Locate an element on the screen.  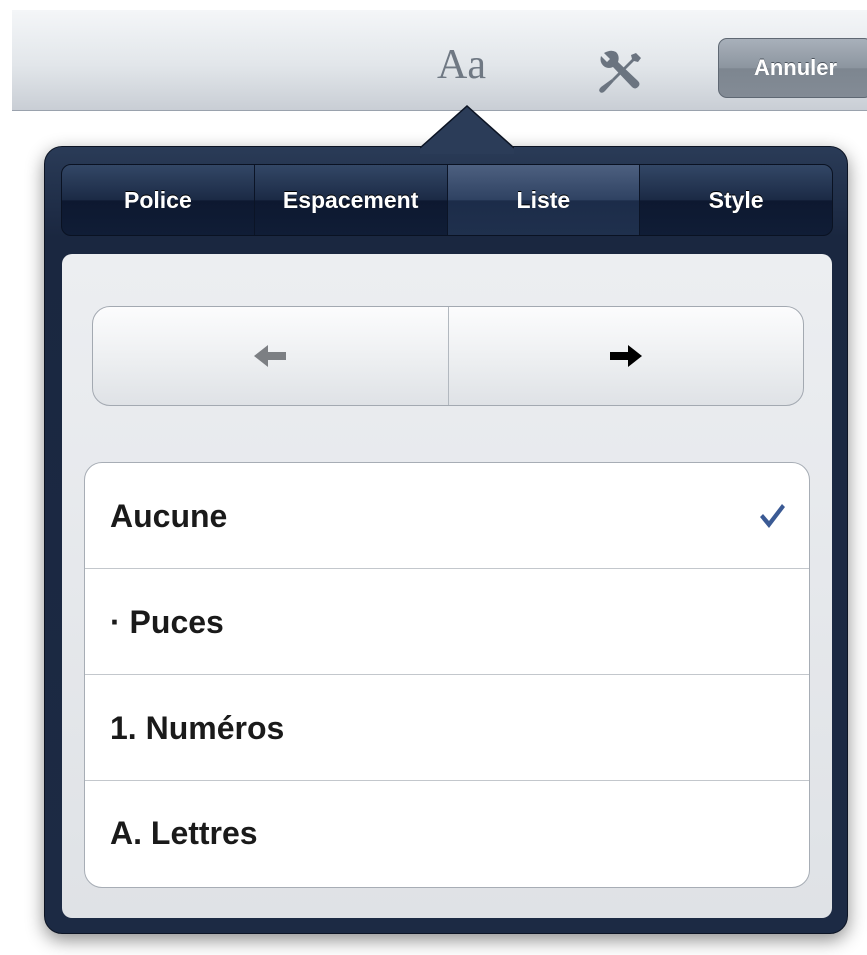
list-item-aucune: Aucune is located at coordinates (447, 516).